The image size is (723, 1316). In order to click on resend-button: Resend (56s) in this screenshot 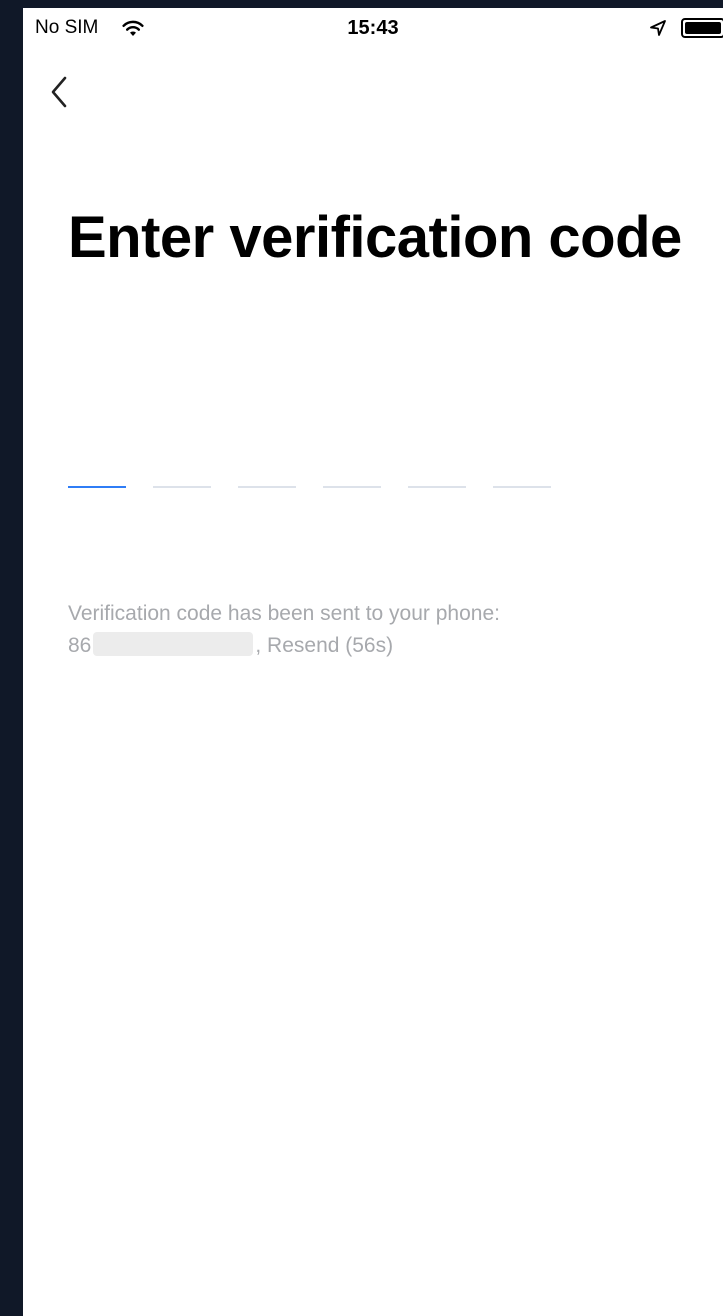, I will do `click(330, 645)`.